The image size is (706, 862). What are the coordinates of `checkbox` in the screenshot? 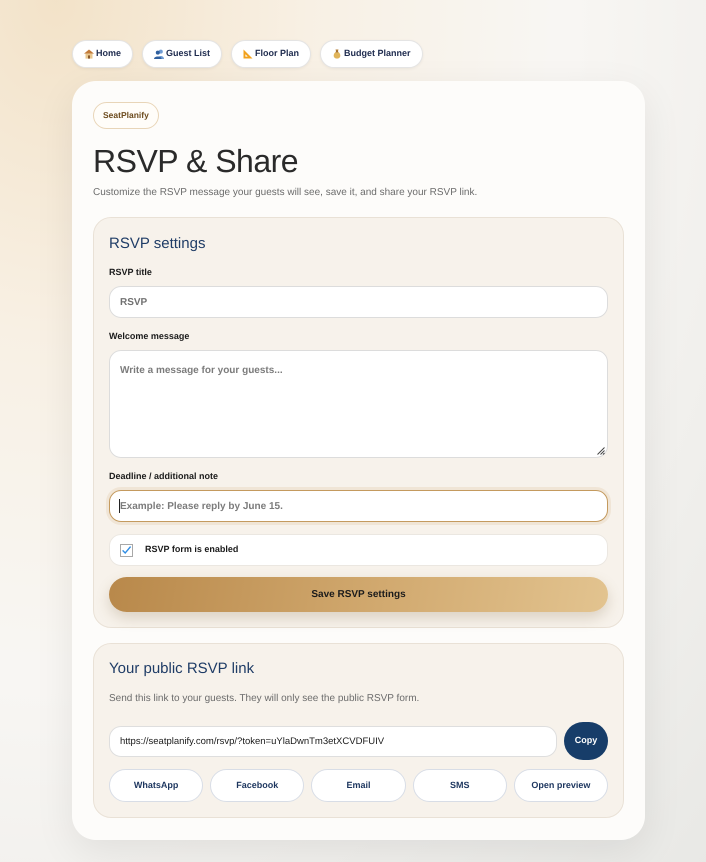 It's located at (126, 550).